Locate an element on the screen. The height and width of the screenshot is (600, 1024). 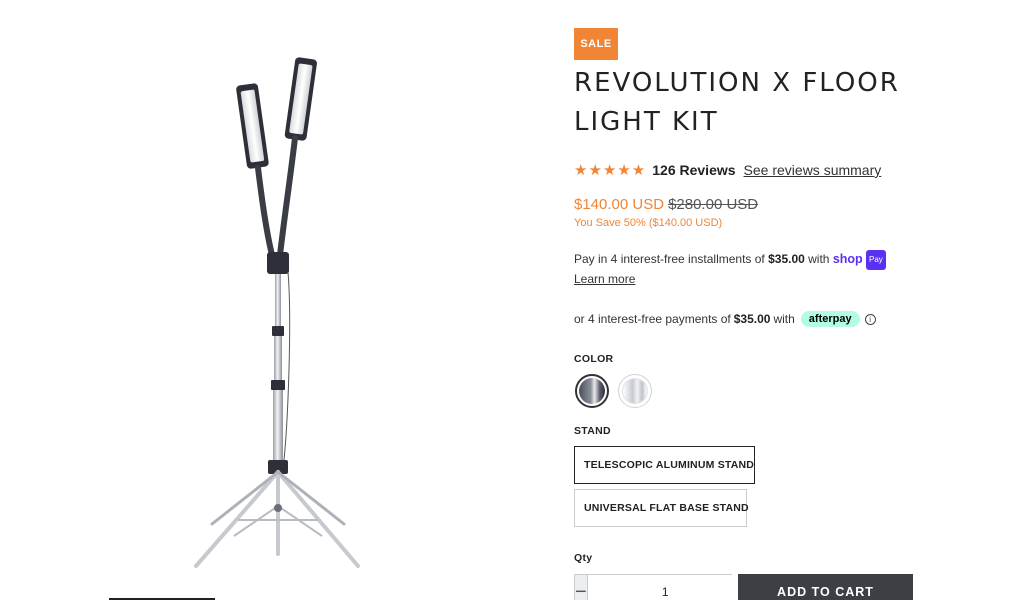
shop-pay-text: Pay in 4 interest-free installments of is located at coordinates (671, 259).